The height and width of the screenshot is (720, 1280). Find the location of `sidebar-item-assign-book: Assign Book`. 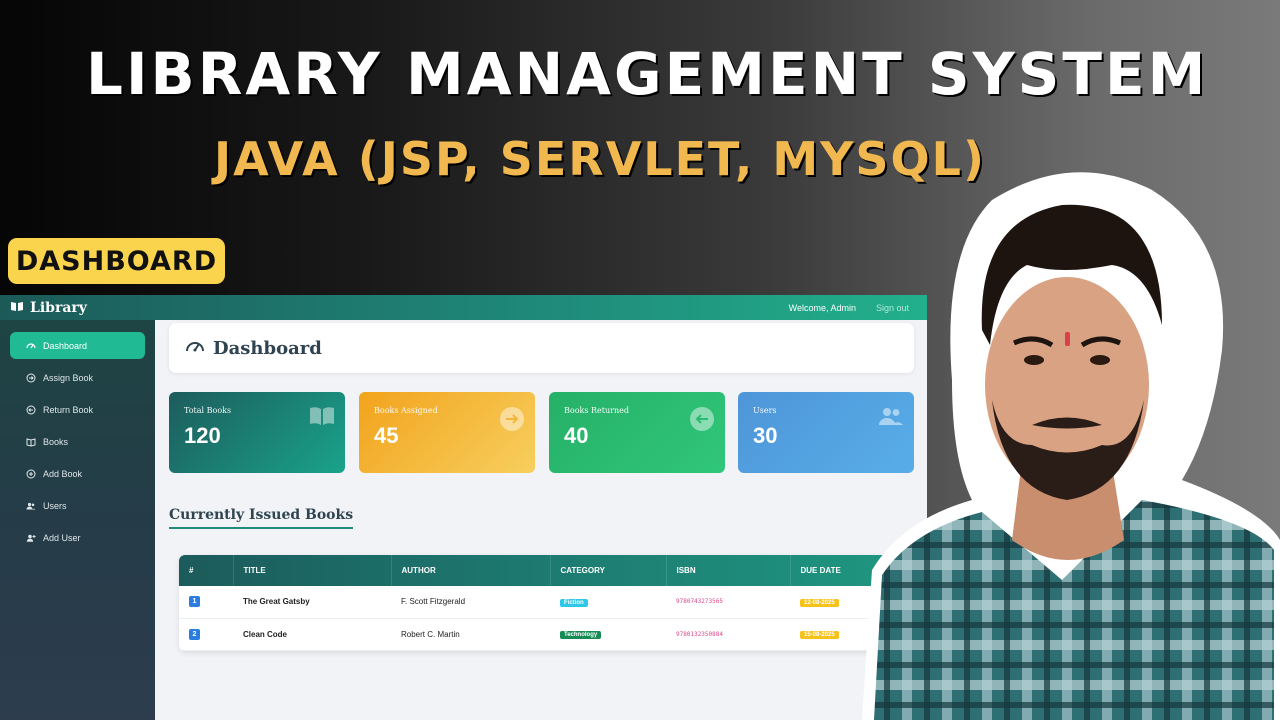

sidebar-item-assign-book: Assign Book is located at coordinates (77, 377).